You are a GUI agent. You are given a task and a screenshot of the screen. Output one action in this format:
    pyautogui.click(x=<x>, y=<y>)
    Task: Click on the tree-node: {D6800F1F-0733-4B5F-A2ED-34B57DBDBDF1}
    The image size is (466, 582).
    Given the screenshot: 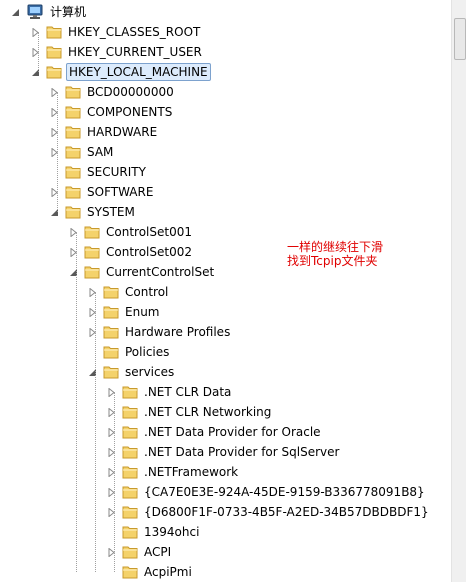 What is the action you would take?
    pyautogui.click(x=269, y=512)
    